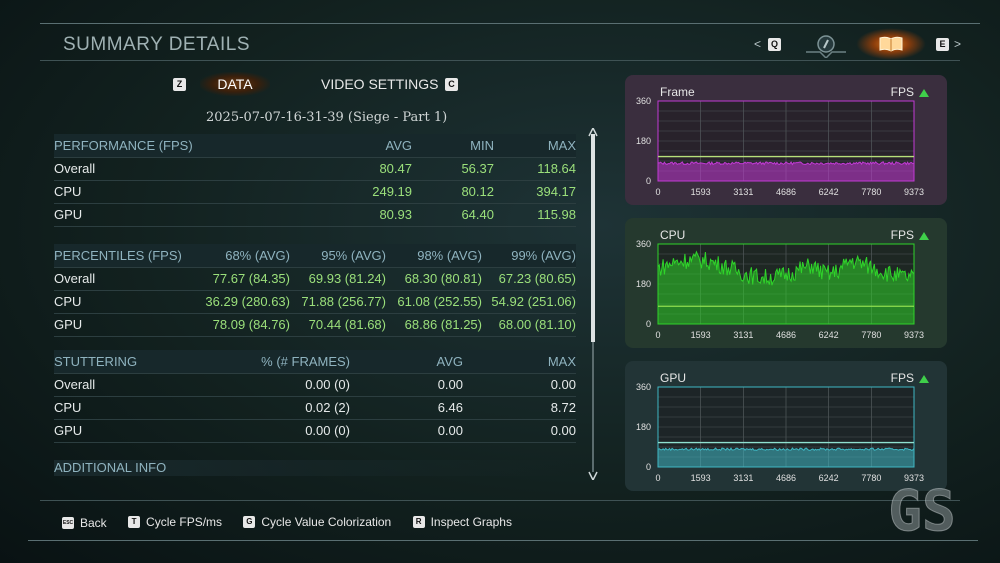 Image resolution: width=1000 pixels, height=563 pixels. I want to click on y-tick-label: 360, so click(643, 244).